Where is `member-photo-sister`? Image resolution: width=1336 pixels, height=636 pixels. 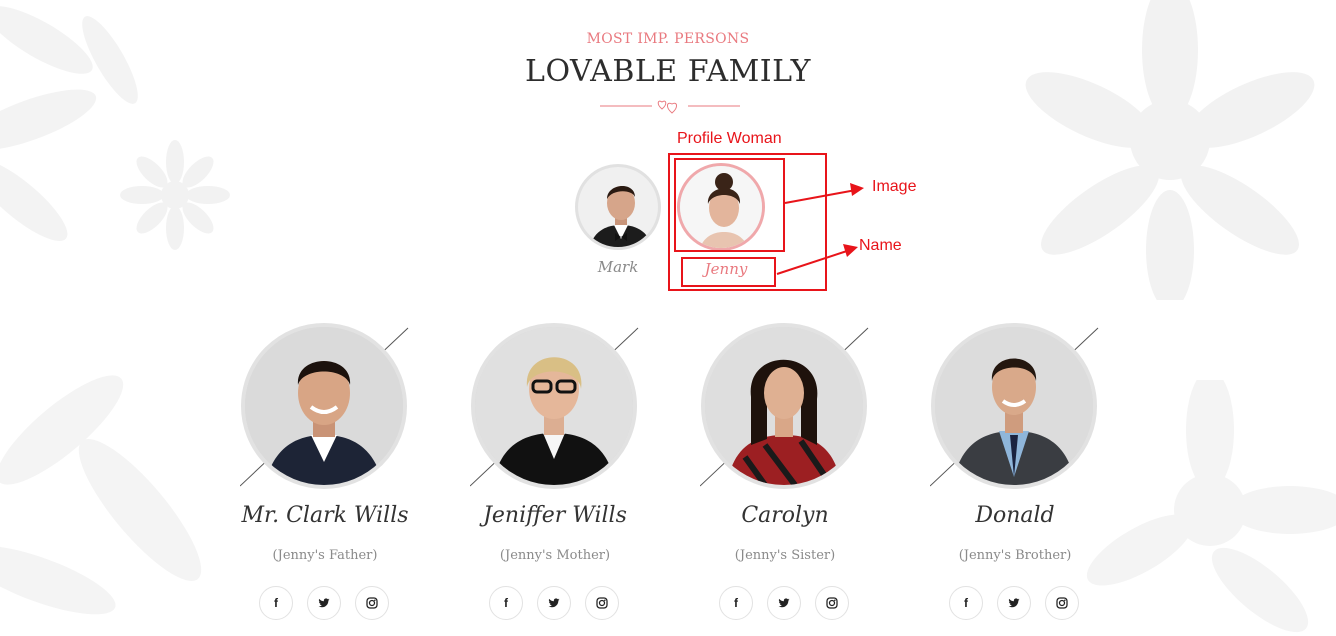
member-photo-sister is located at coordinates (784, 406).